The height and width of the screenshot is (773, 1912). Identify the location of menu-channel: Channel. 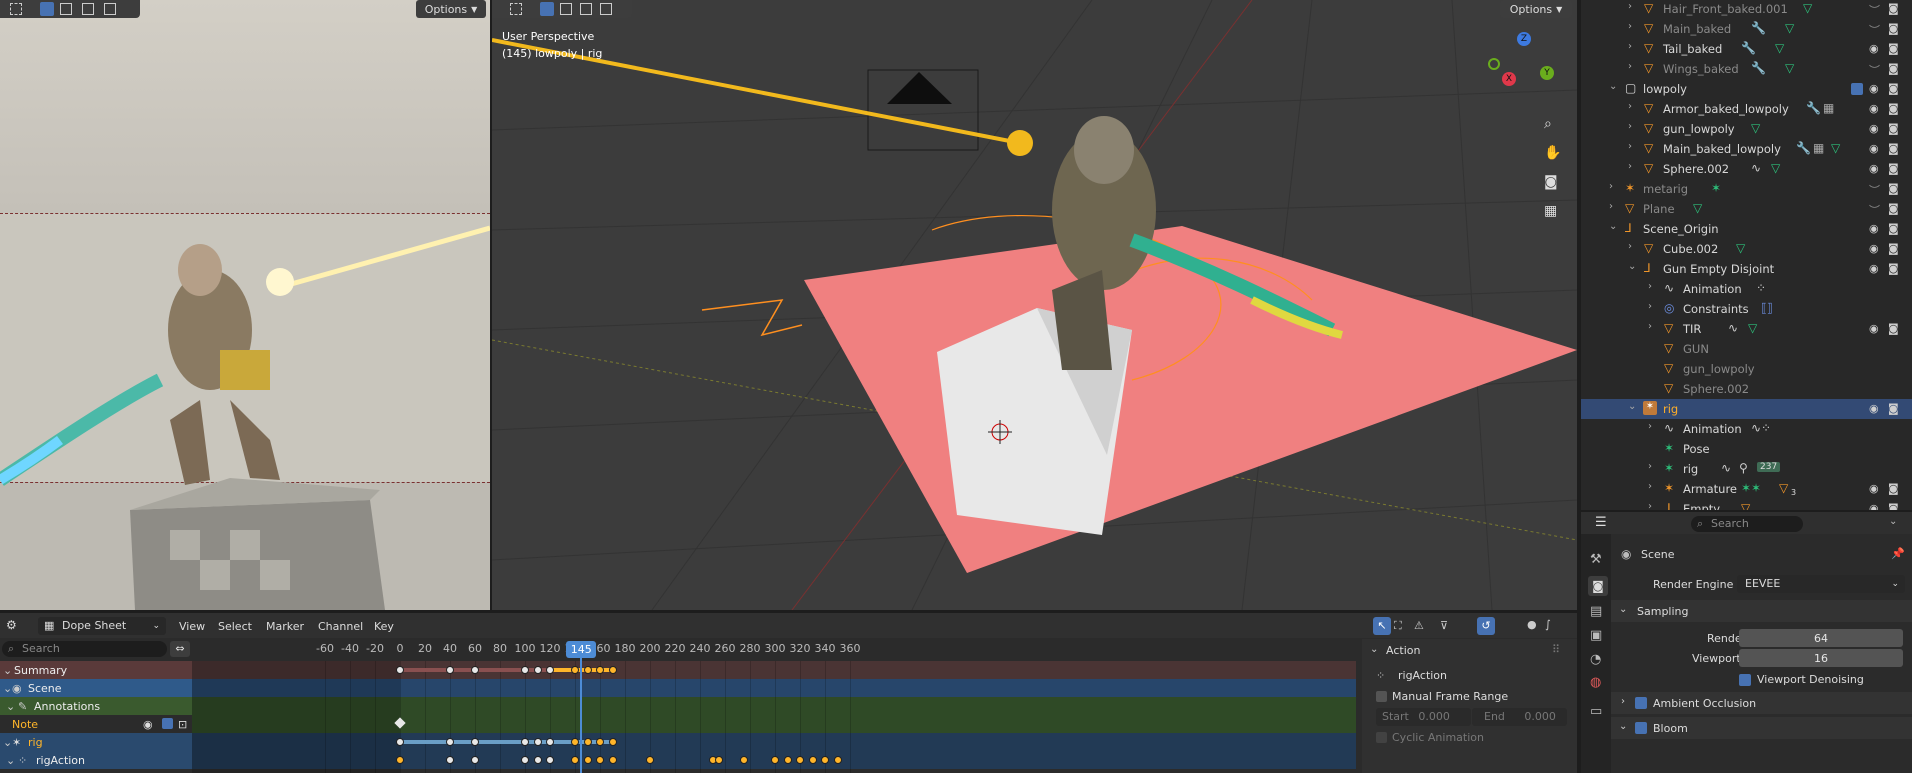
(340, 626).